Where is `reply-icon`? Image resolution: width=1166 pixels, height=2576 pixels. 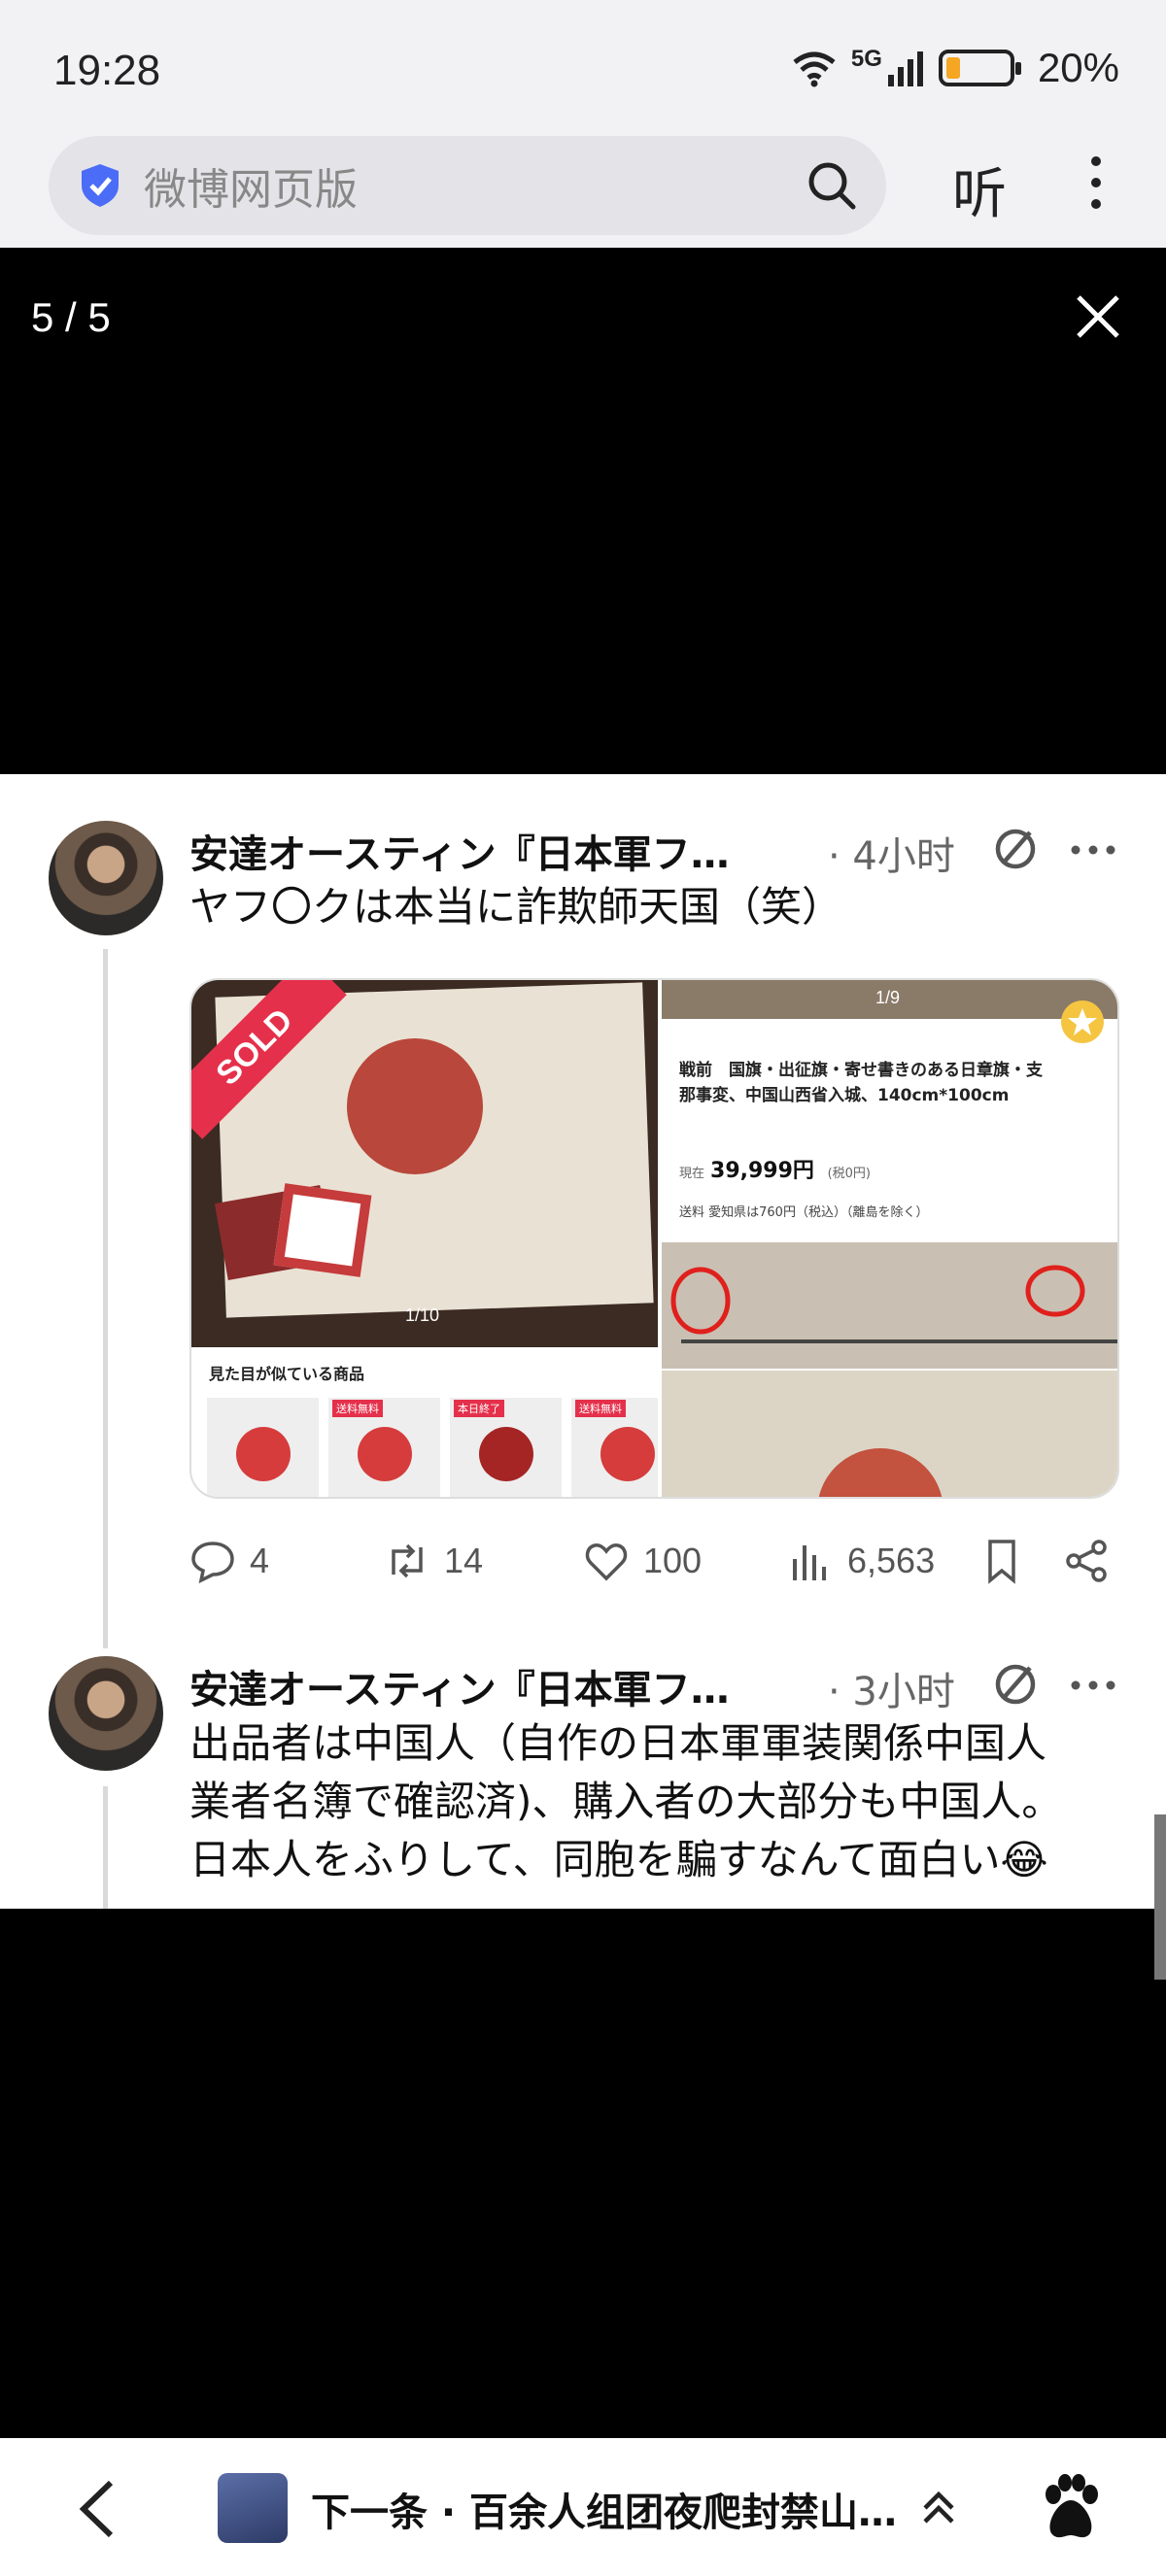
reply-icon is located at coordinates (212, 1563).